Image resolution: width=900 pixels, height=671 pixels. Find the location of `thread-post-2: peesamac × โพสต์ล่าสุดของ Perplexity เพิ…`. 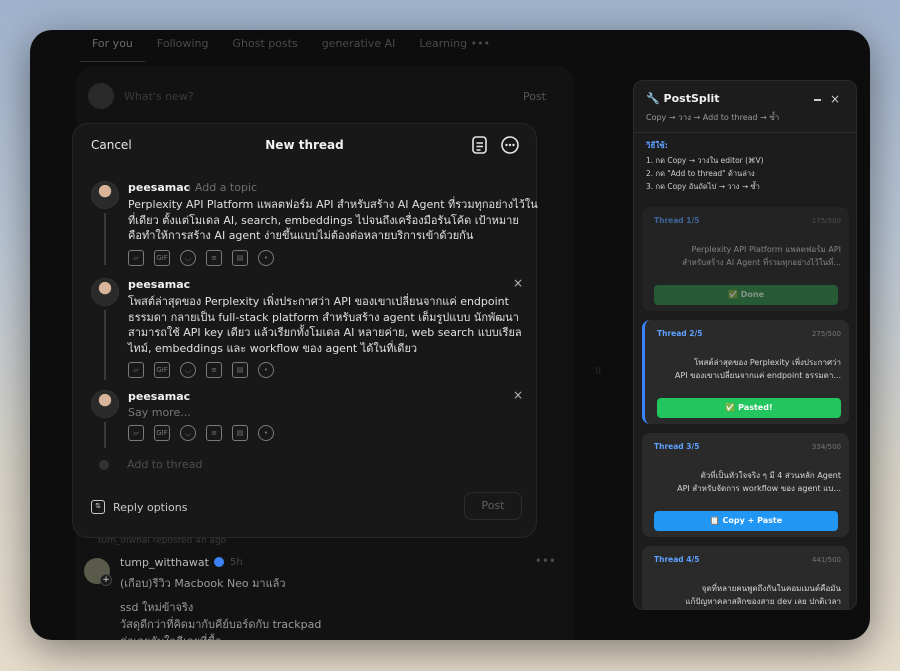

thread-post-2: peesamac × โพสต์ล่าสุดของ Perplexity เพิ… is located at coordinates (307, 329).